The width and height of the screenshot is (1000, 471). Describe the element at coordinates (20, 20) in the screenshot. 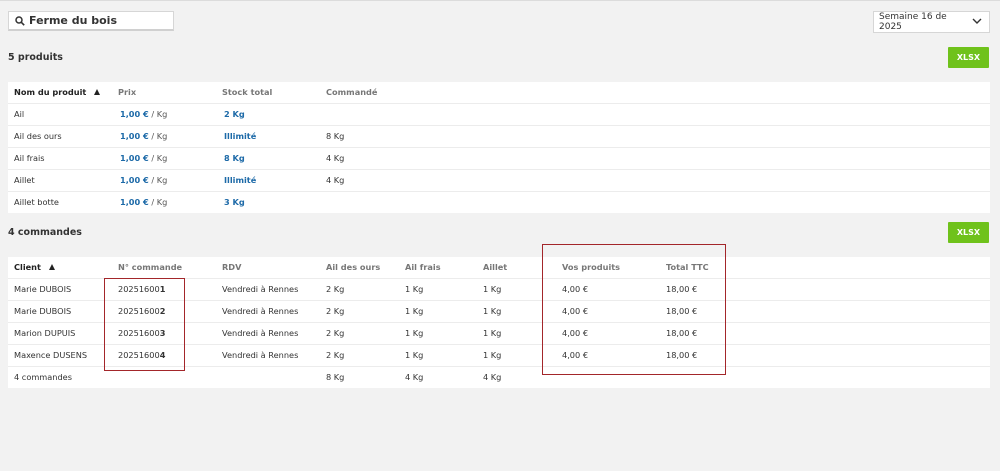

I see `search-icon` at that location.